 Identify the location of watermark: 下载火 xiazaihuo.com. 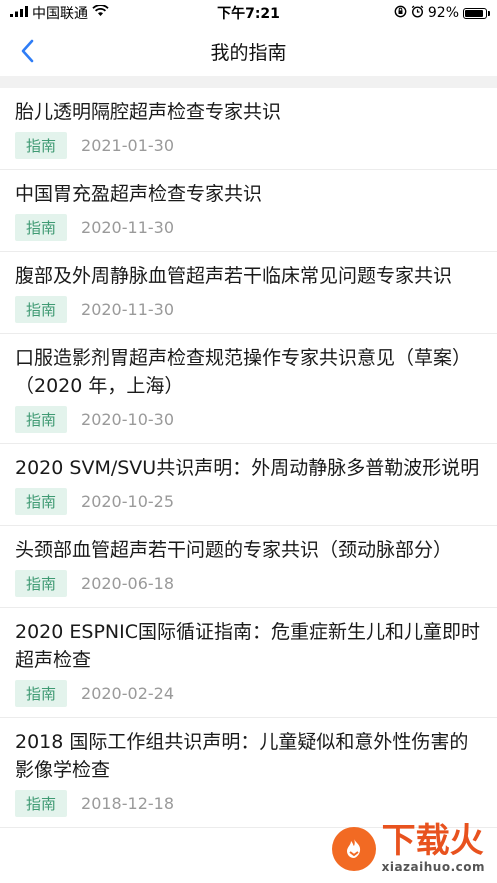
(408, 848).